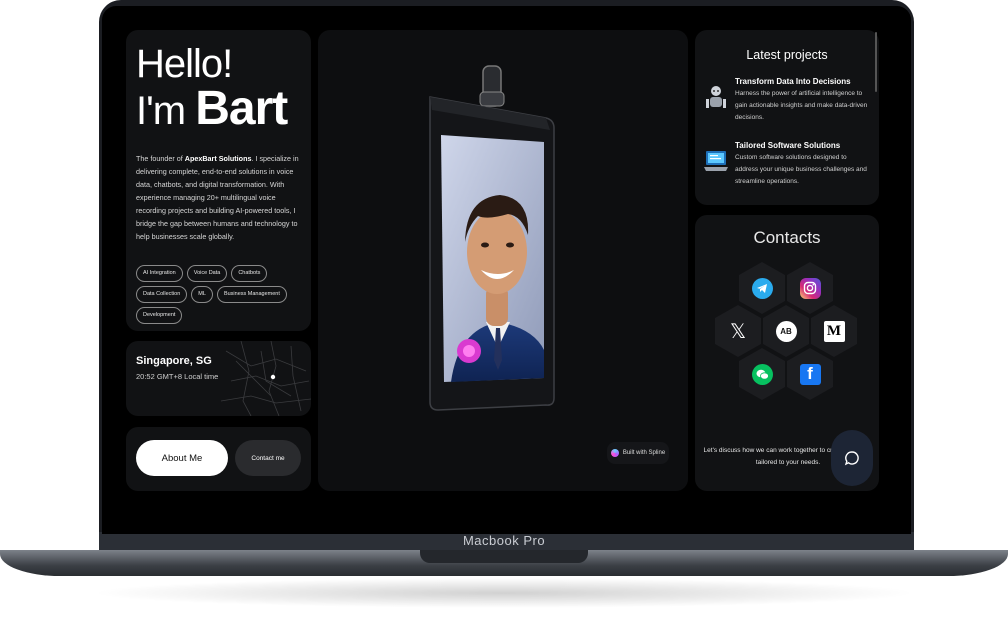 The width and height of the screenshot is (1008, 635). Describe the element at coordinates (273, 377) in the screenshot. I see `location-pin-icon` at that location.